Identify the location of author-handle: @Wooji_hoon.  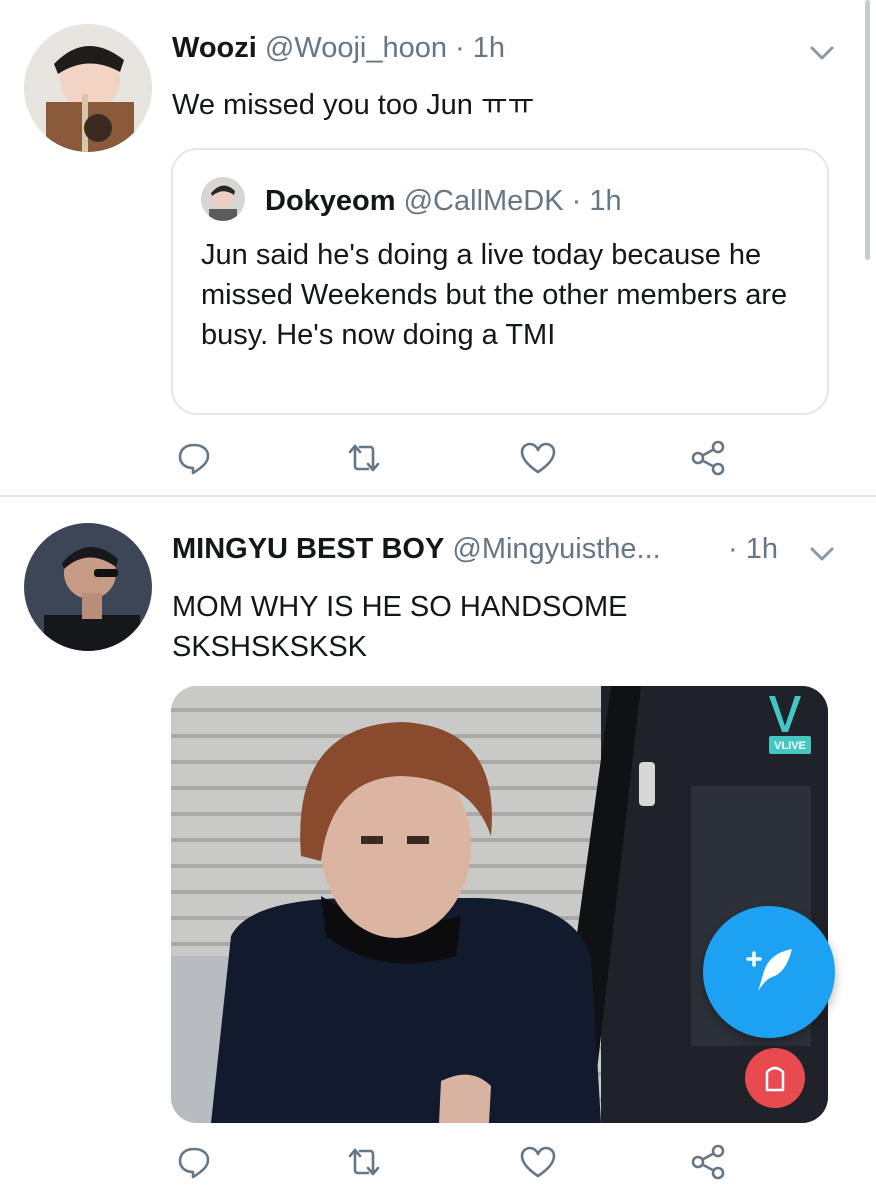
(356, 48).